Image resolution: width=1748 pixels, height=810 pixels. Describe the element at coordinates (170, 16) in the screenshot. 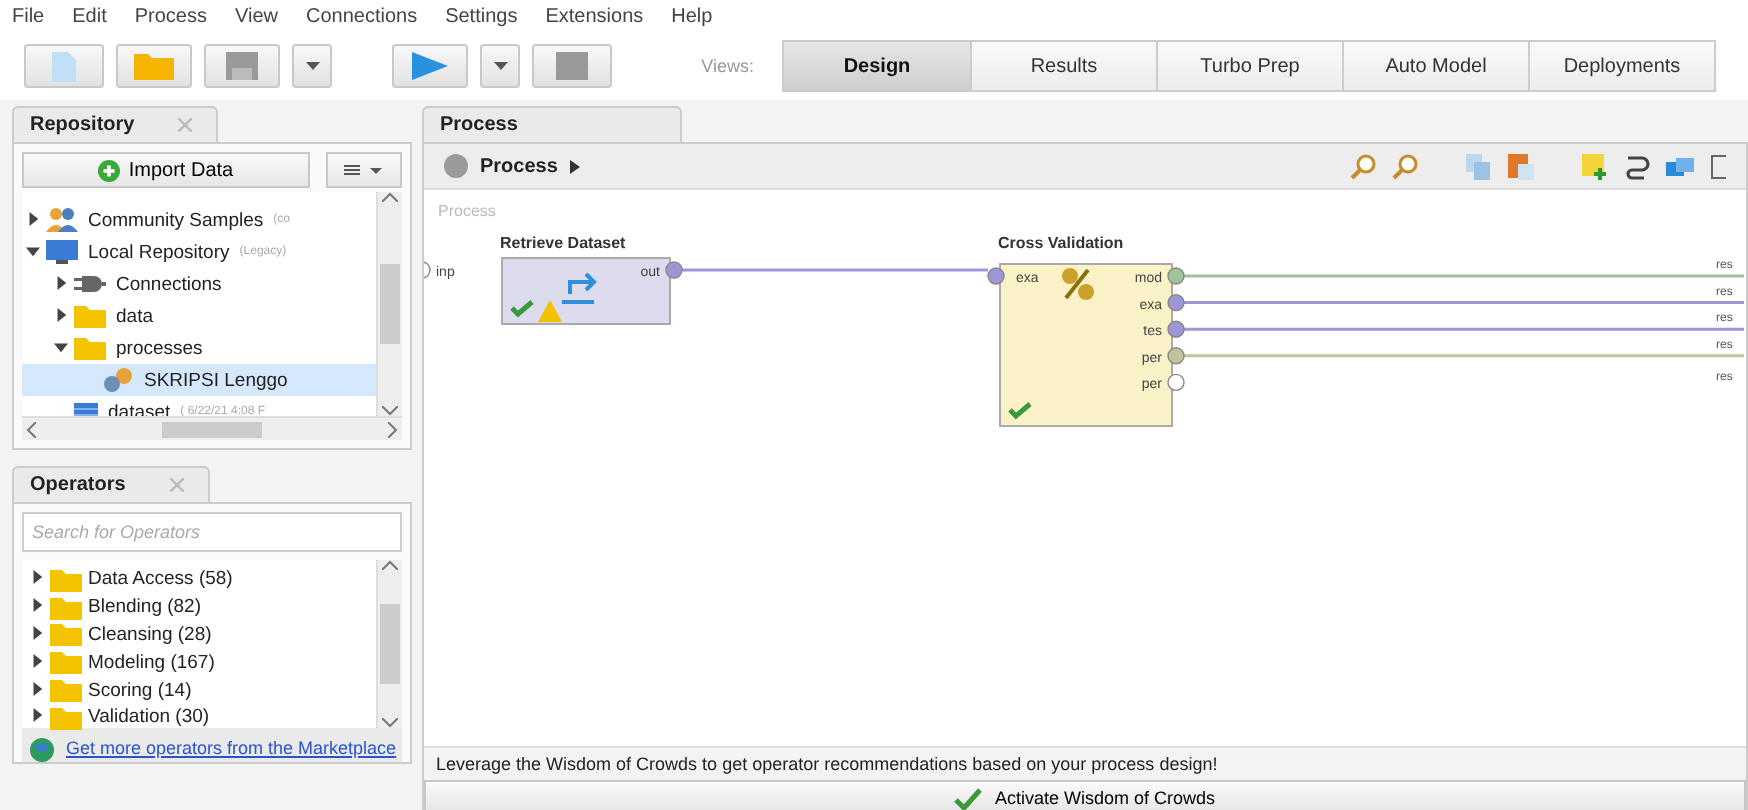

I see `menu-item: Process` at that location.